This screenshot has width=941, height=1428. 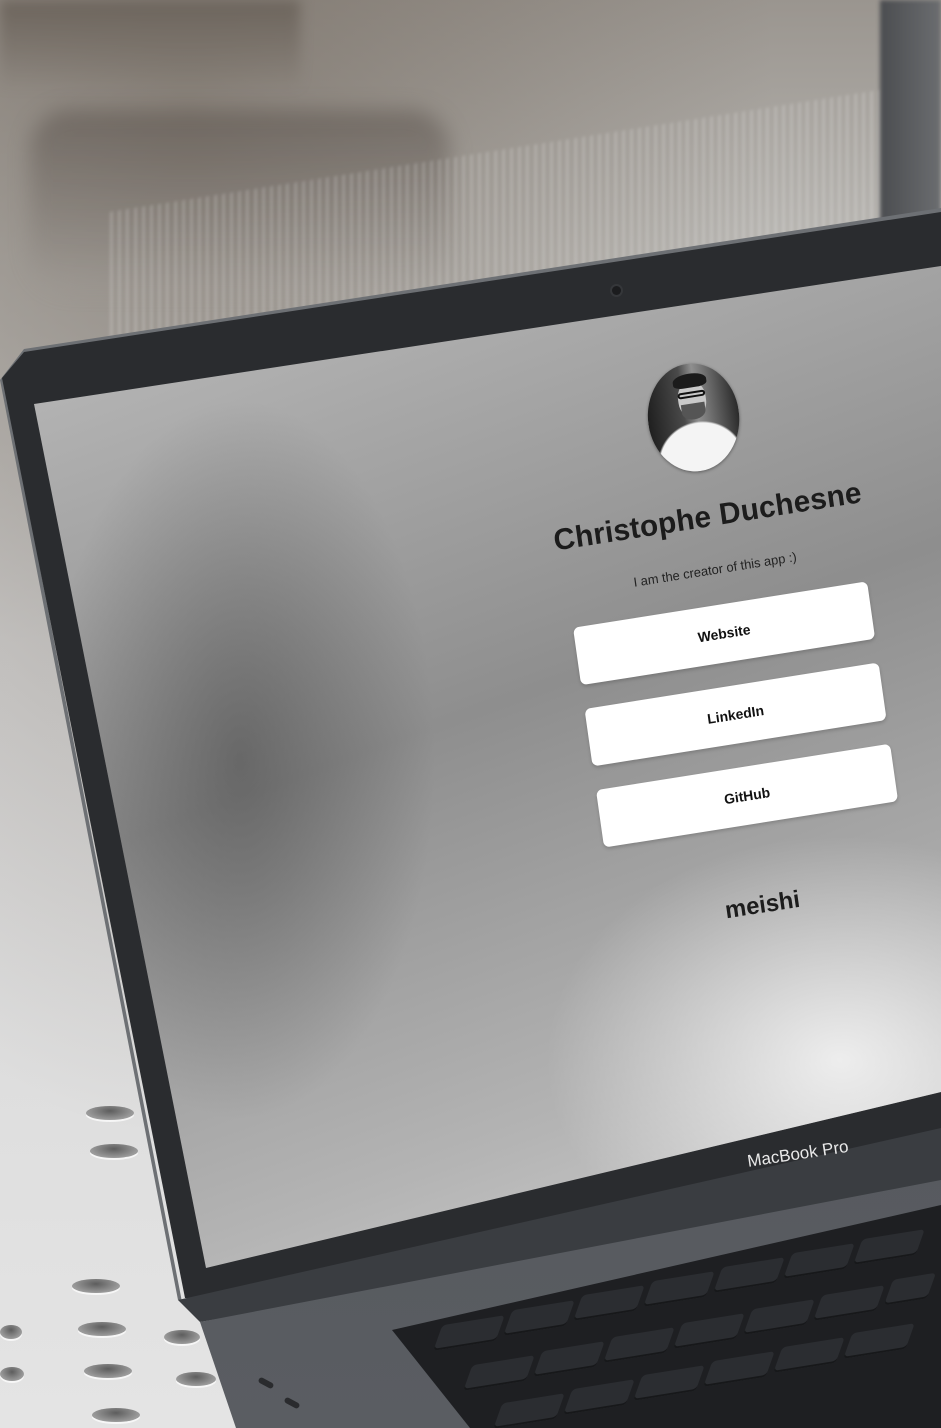 I want to click on link-list: Website LinkedIn GitHub, so click(x=736, y=714).